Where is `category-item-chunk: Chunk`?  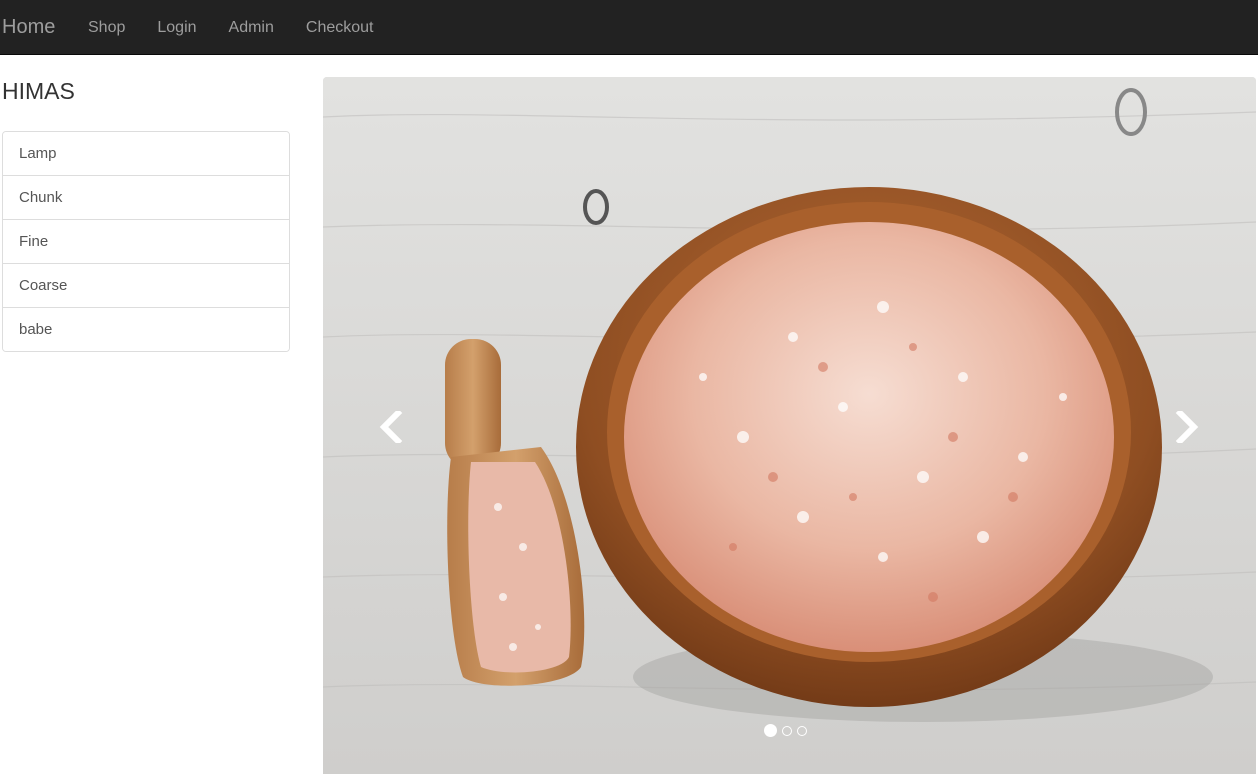
category-item-chunk: Chunk is located at coordinates (146, 198).